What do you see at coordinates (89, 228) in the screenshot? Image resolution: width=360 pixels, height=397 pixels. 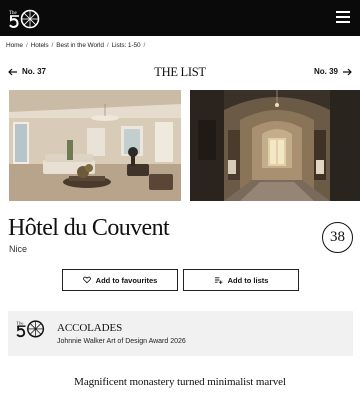 I see `hotel-name: Hôtel du Couvent` at bounding box center [89, 228].